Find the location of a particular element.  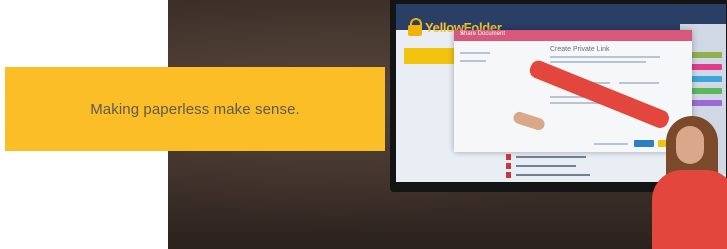

dialog-heading: Create Private Link is located at coordinates (580, 49).